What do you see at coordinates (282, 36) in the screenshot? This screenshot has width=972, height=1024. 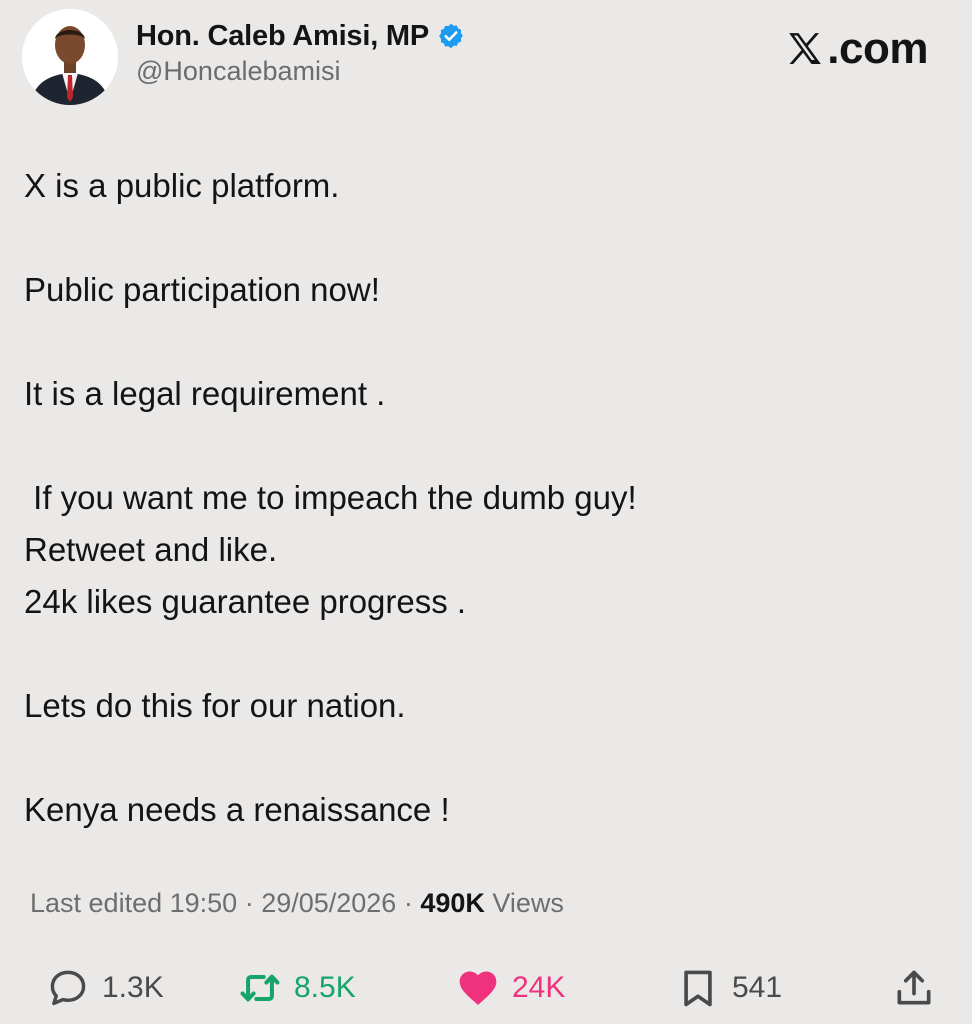 I see `author-display-name: Hon. Caleb Amisi, MP` at bounding box center [282, 36].